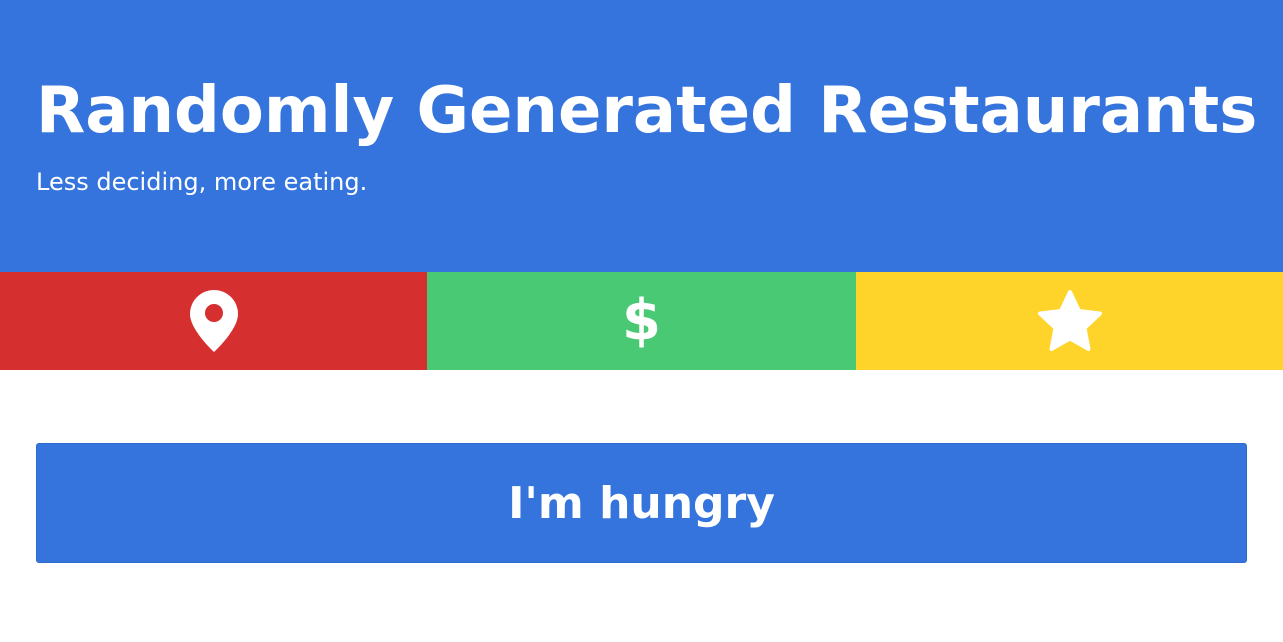  I want to click on location-filter-button, so click(213, 321).